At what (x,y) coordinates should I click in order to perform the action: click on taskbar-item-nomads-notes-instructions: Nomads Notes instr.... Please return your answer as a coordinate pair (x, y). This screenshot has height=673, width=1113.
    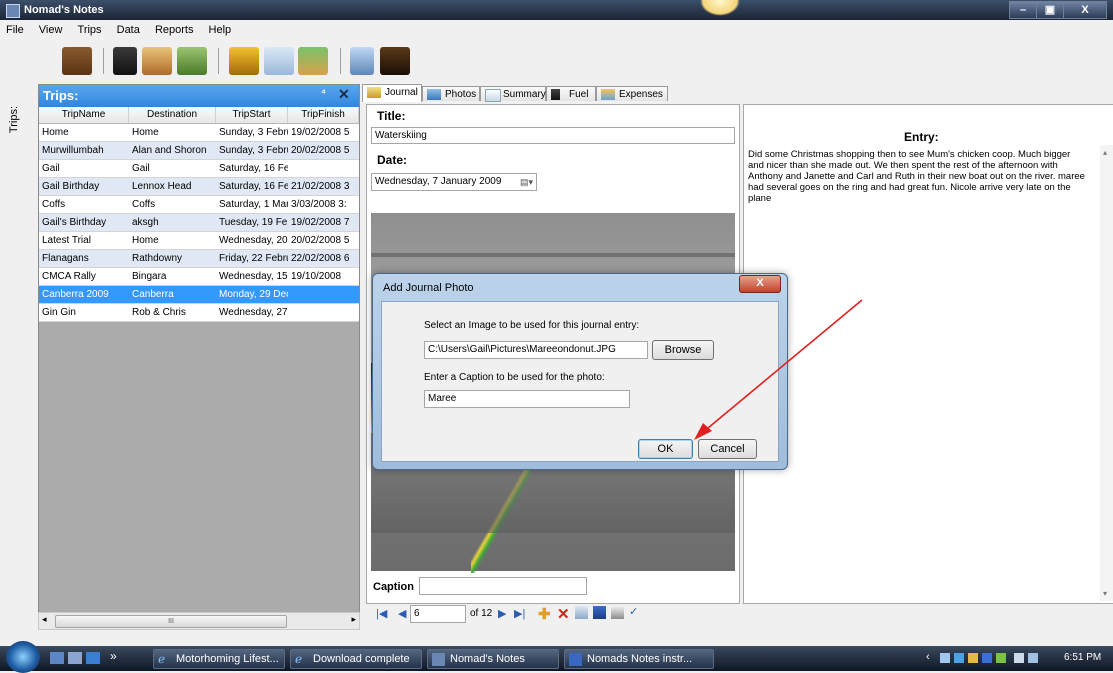
    Looking at the image, I should click on (639, 659).